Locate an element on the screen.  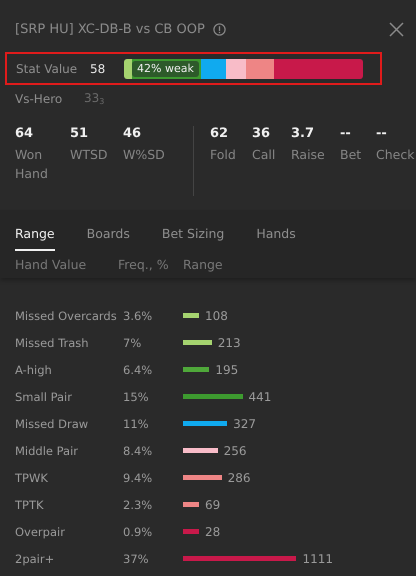
range-count: 441 is located at coordinates (260, 397).